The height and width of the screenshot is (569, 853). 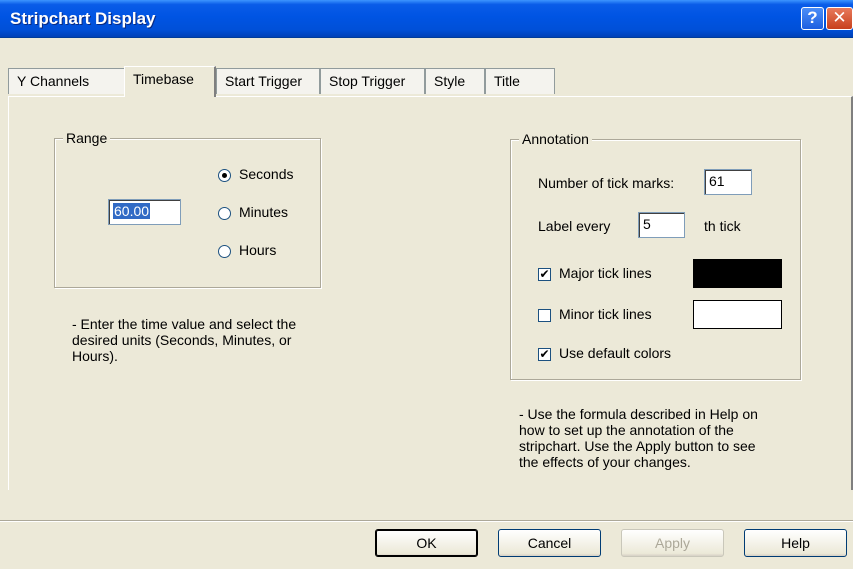 I want to click on seconds-radio: Seconds, so click(x=255, y=175).